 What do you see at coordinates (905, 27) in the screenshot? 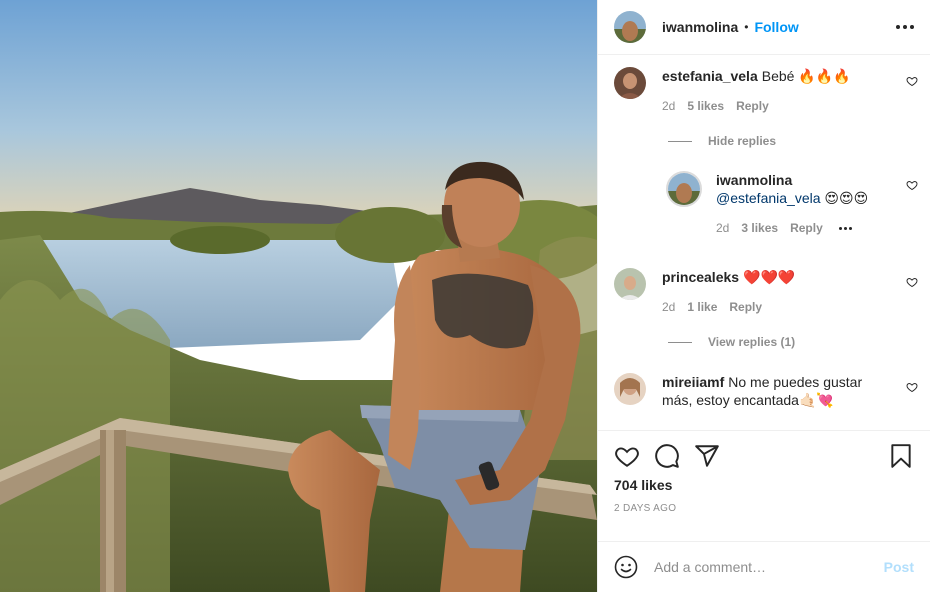
I see `more-options-icon` at bounding box center [905, 27].